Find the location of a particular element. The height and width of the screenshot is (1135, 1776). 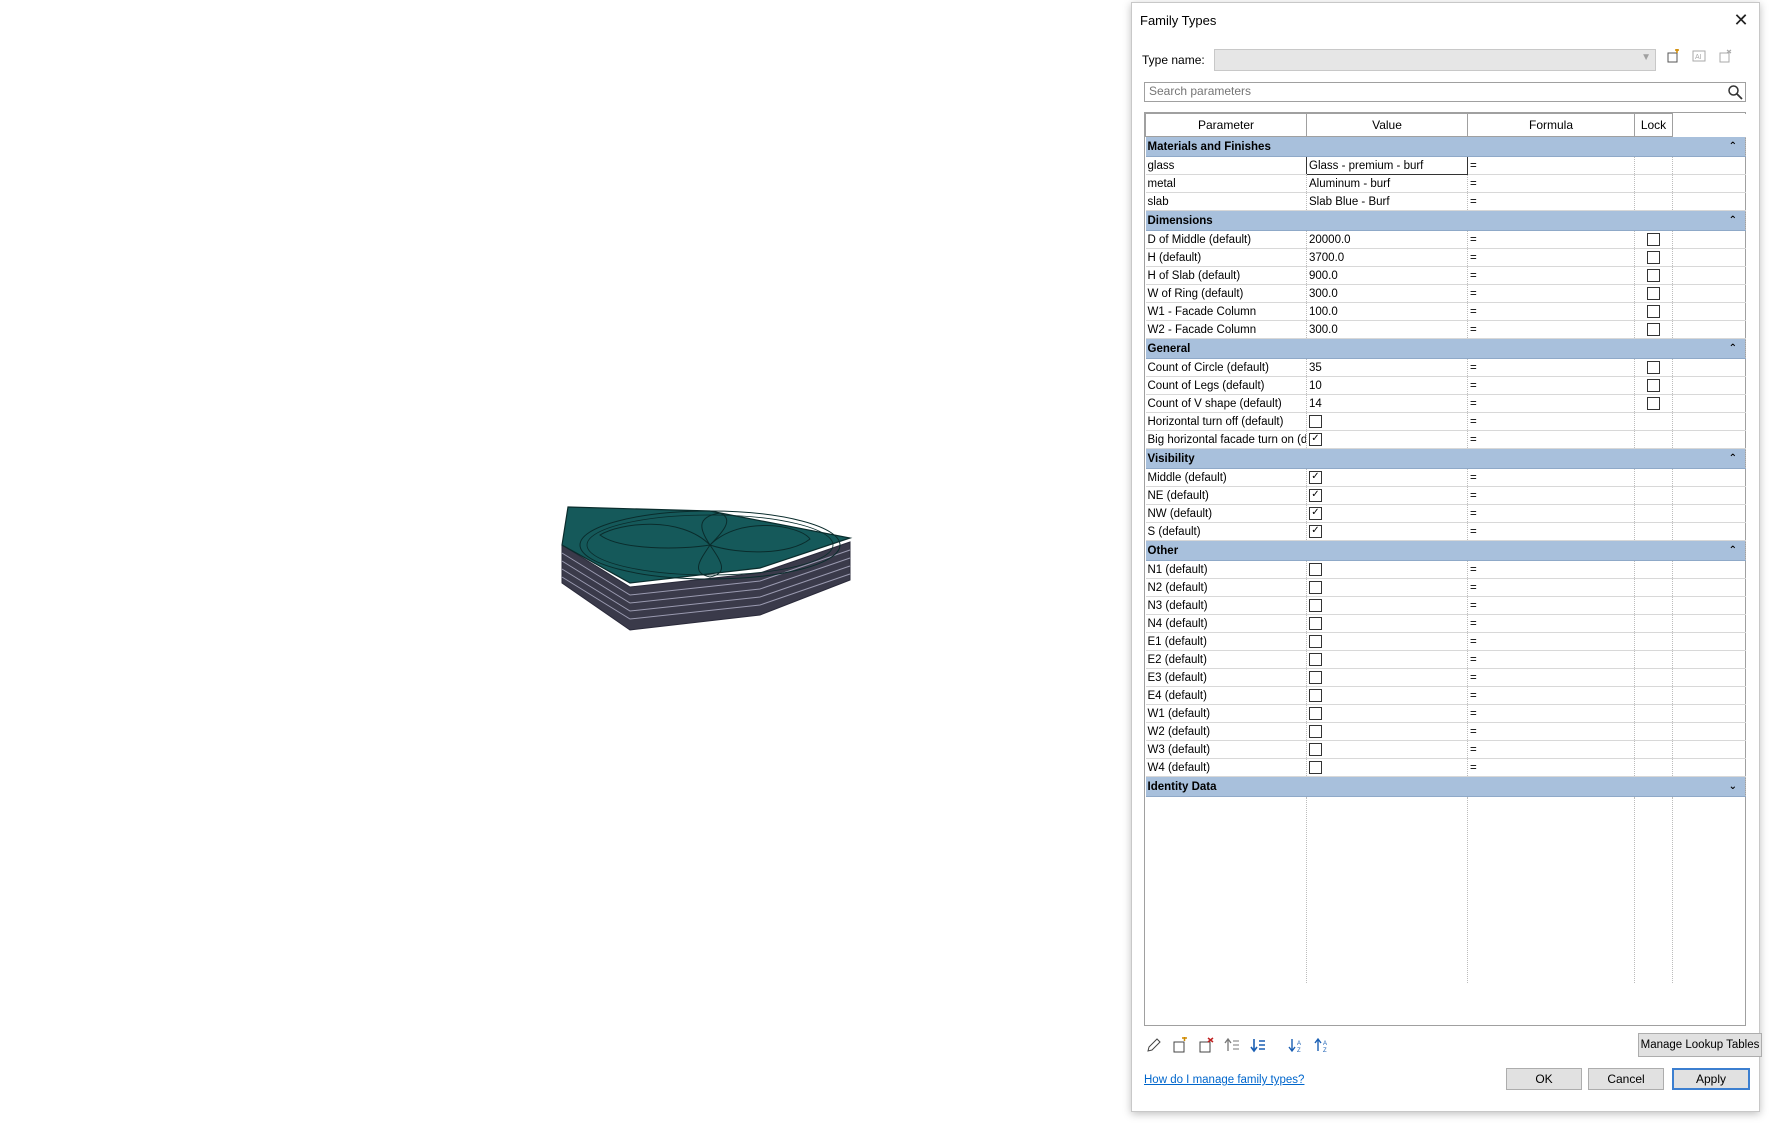

building-3d-model is located at coordinates (725, 575).